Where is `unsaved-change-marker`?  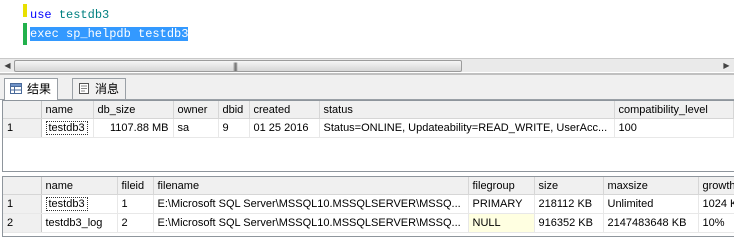 unsaved-change-marker is located at coordinates (25, 10).